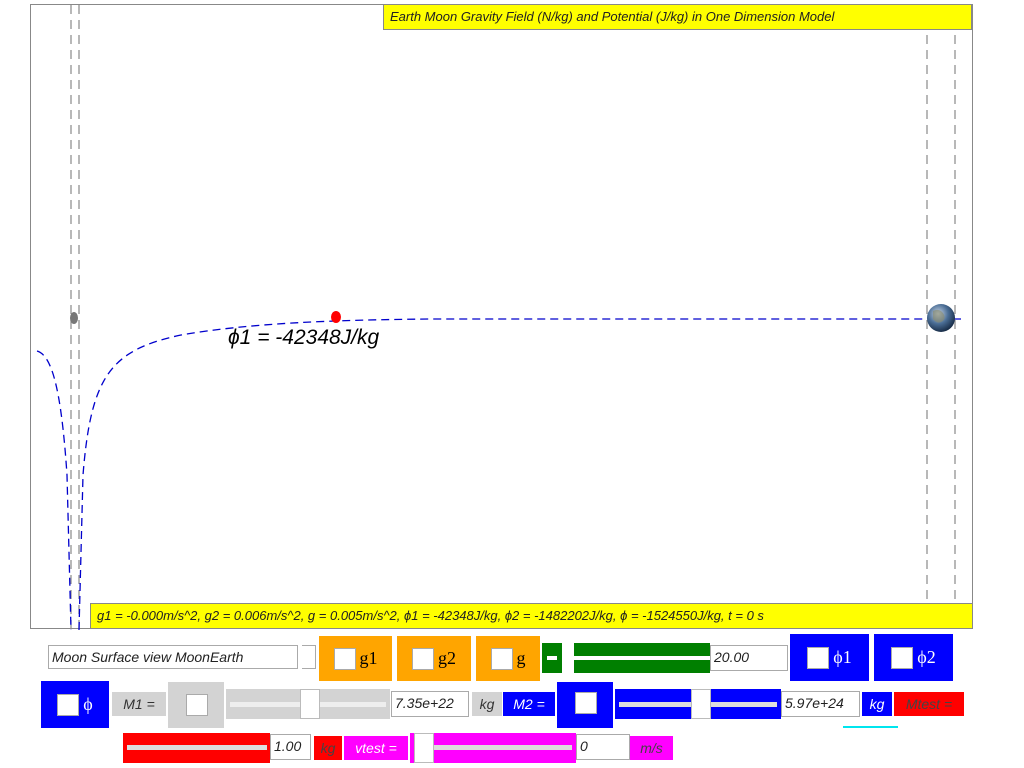 The height and width of the screenshot is (768, 1024). What do you see at coordinates (139, 704) in the screenshot?
I see `m1-label: M1 =` at bounding box center [139, 704].